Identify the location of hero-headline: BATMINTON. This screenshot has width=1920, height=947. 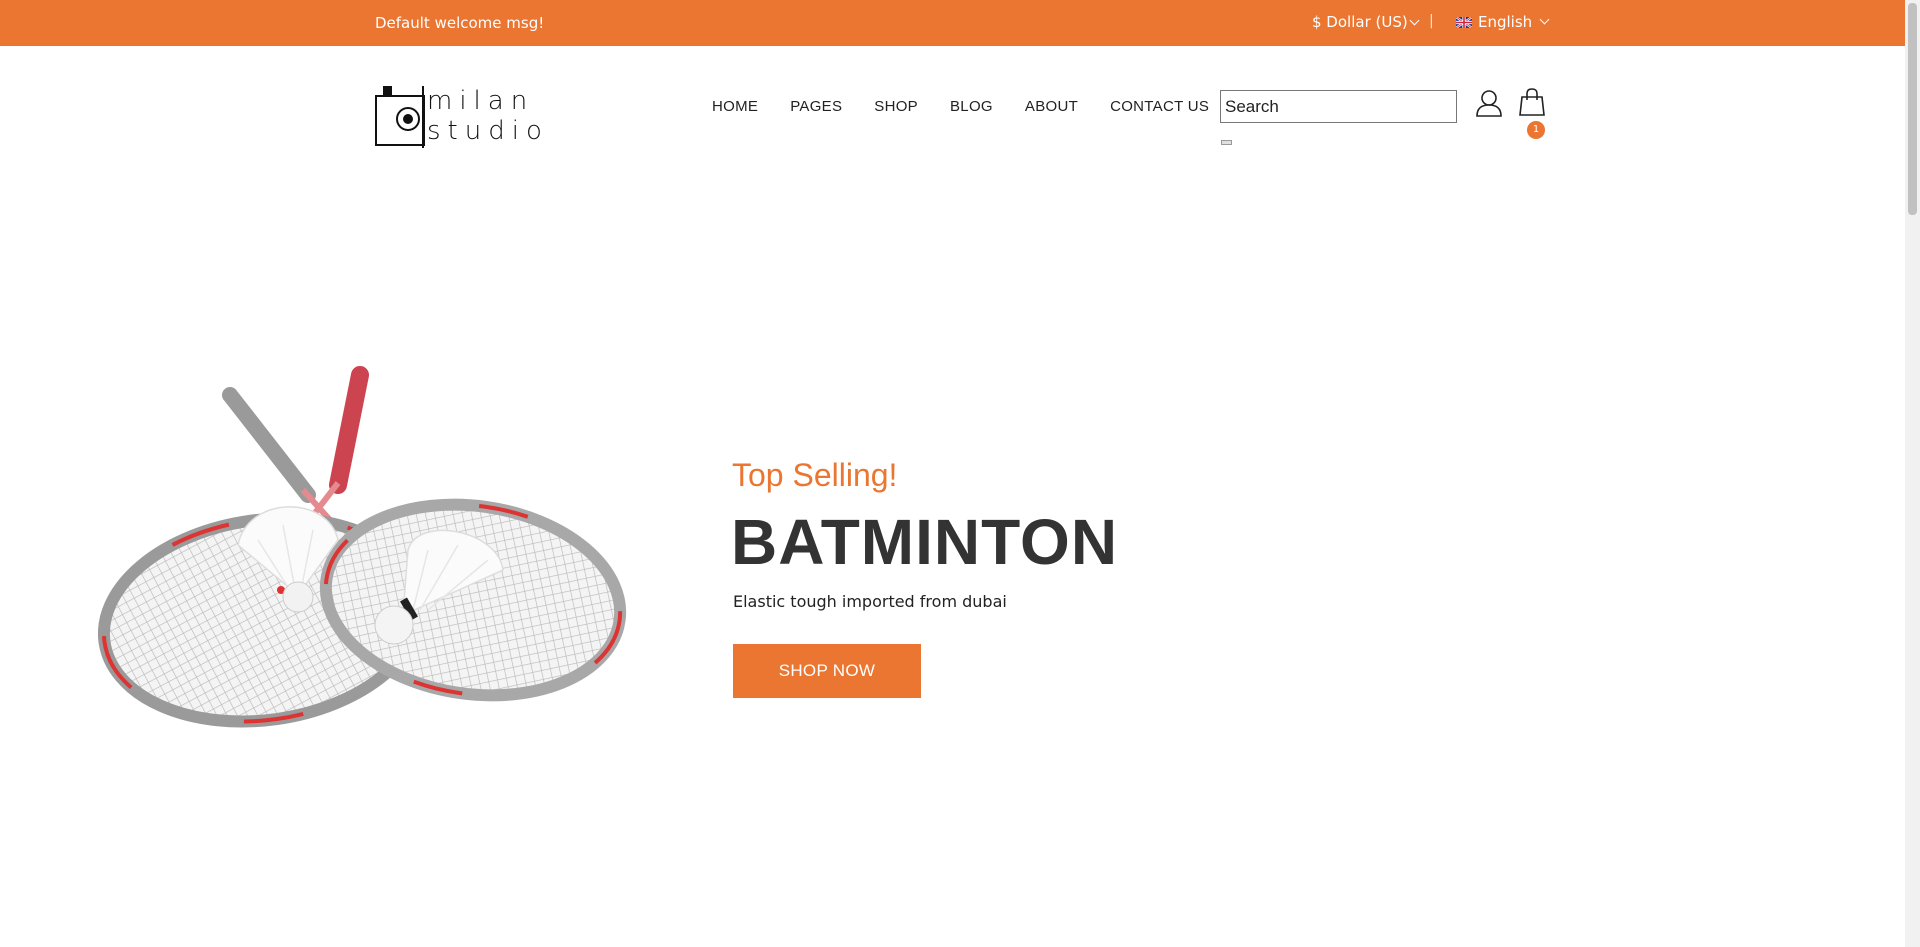
(925, 542).